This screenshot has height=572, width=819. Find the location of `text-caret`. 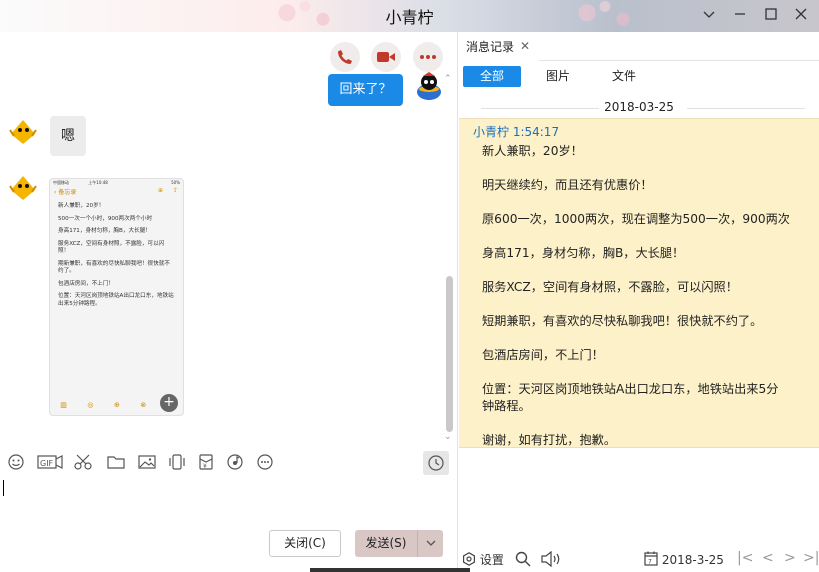

text-caret is located at coordinates (3, 488).